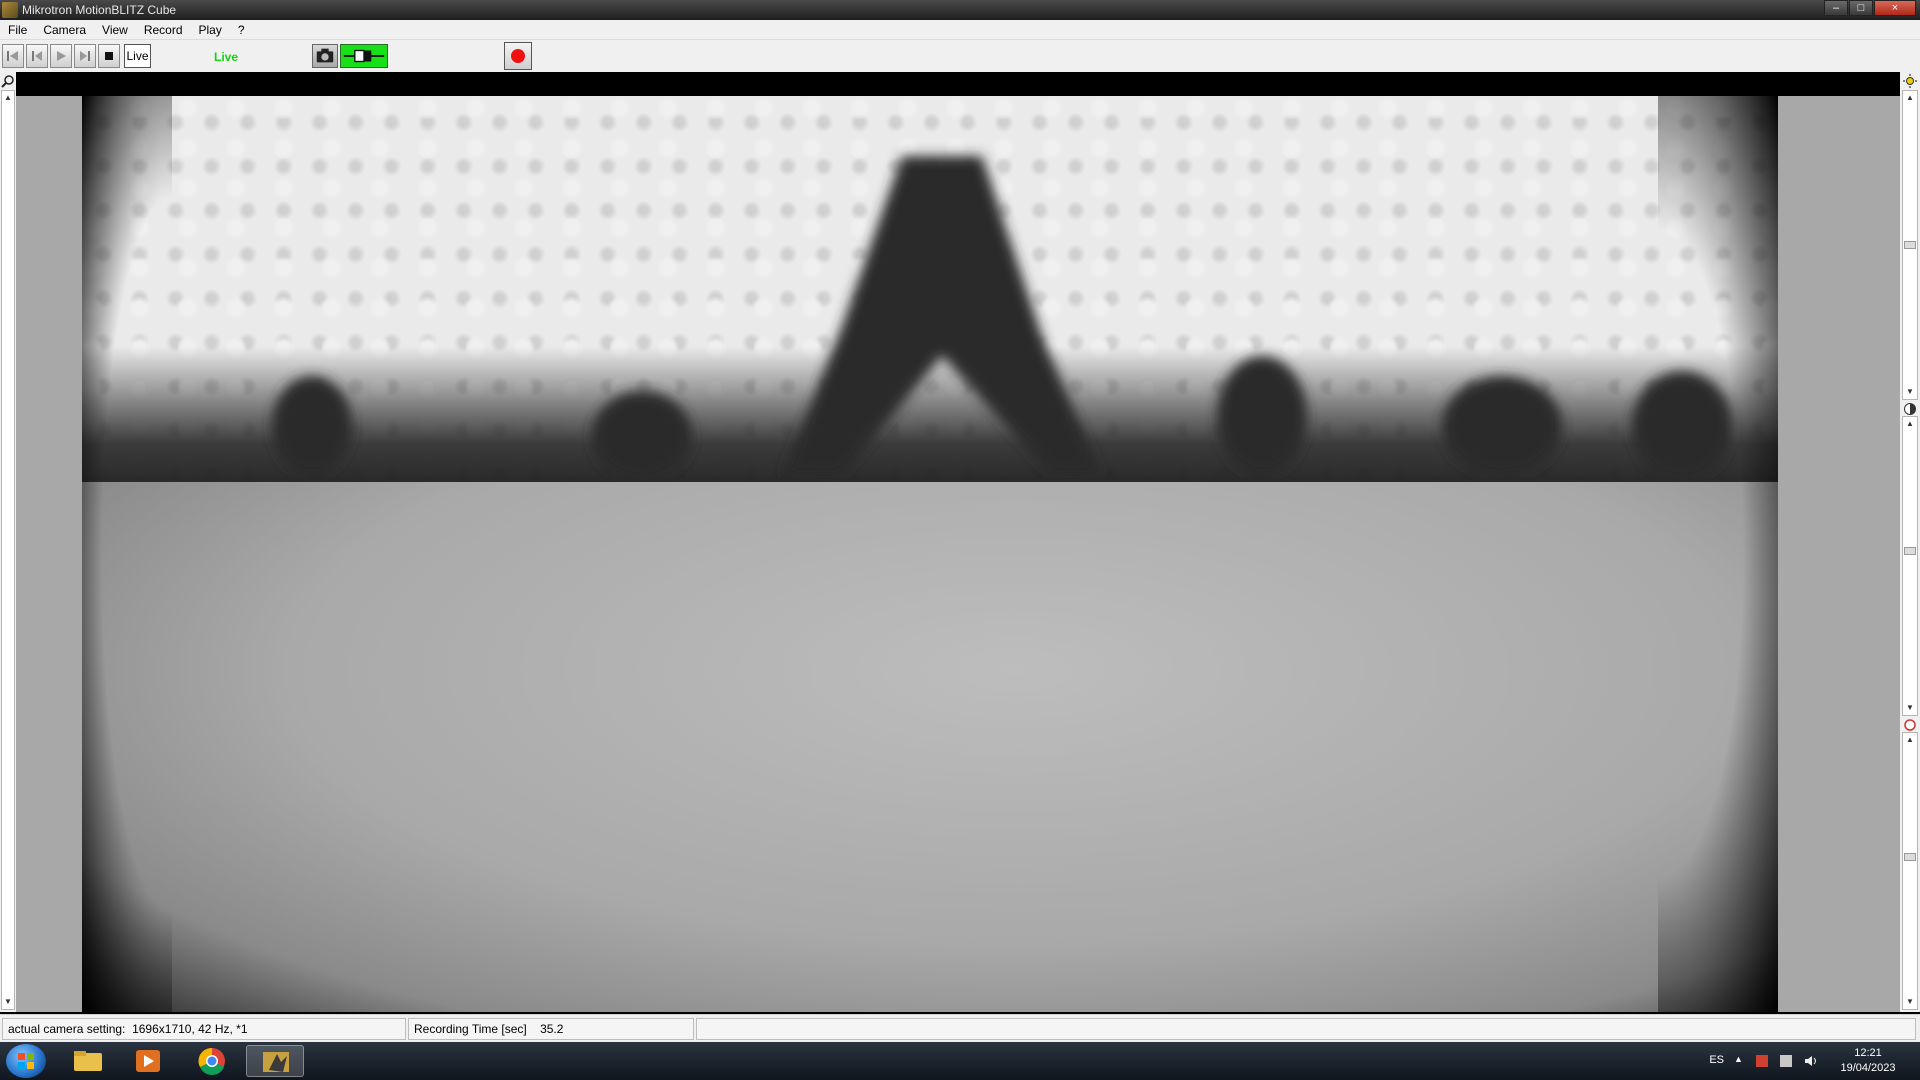 The image size is (1920, 1080). What do you see at coordinates (17, 30) in the screenshot?
I see `menu-file: File` at bounding box center [17, 30].